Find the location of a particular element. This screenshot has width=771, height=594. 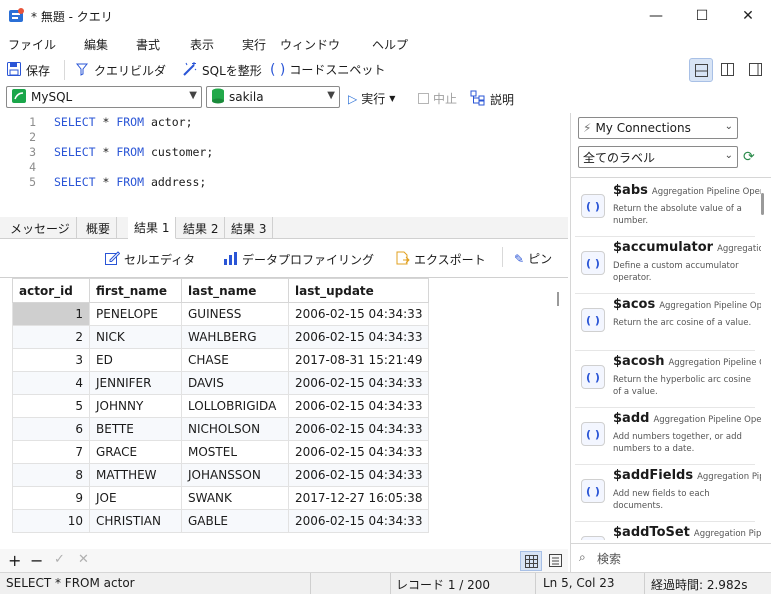

tab-messages: メッセージ is located at coordinates (40, 228).